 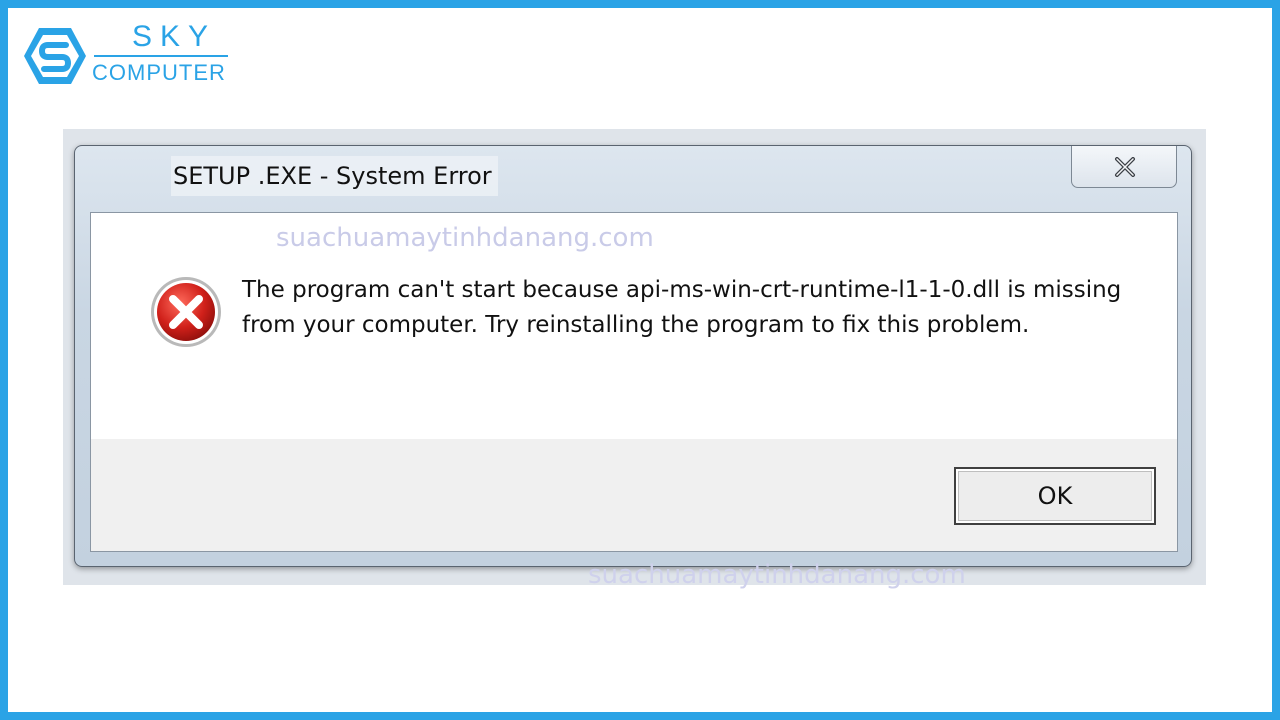 I want to click on close-button, so click(x=1124, y=167).